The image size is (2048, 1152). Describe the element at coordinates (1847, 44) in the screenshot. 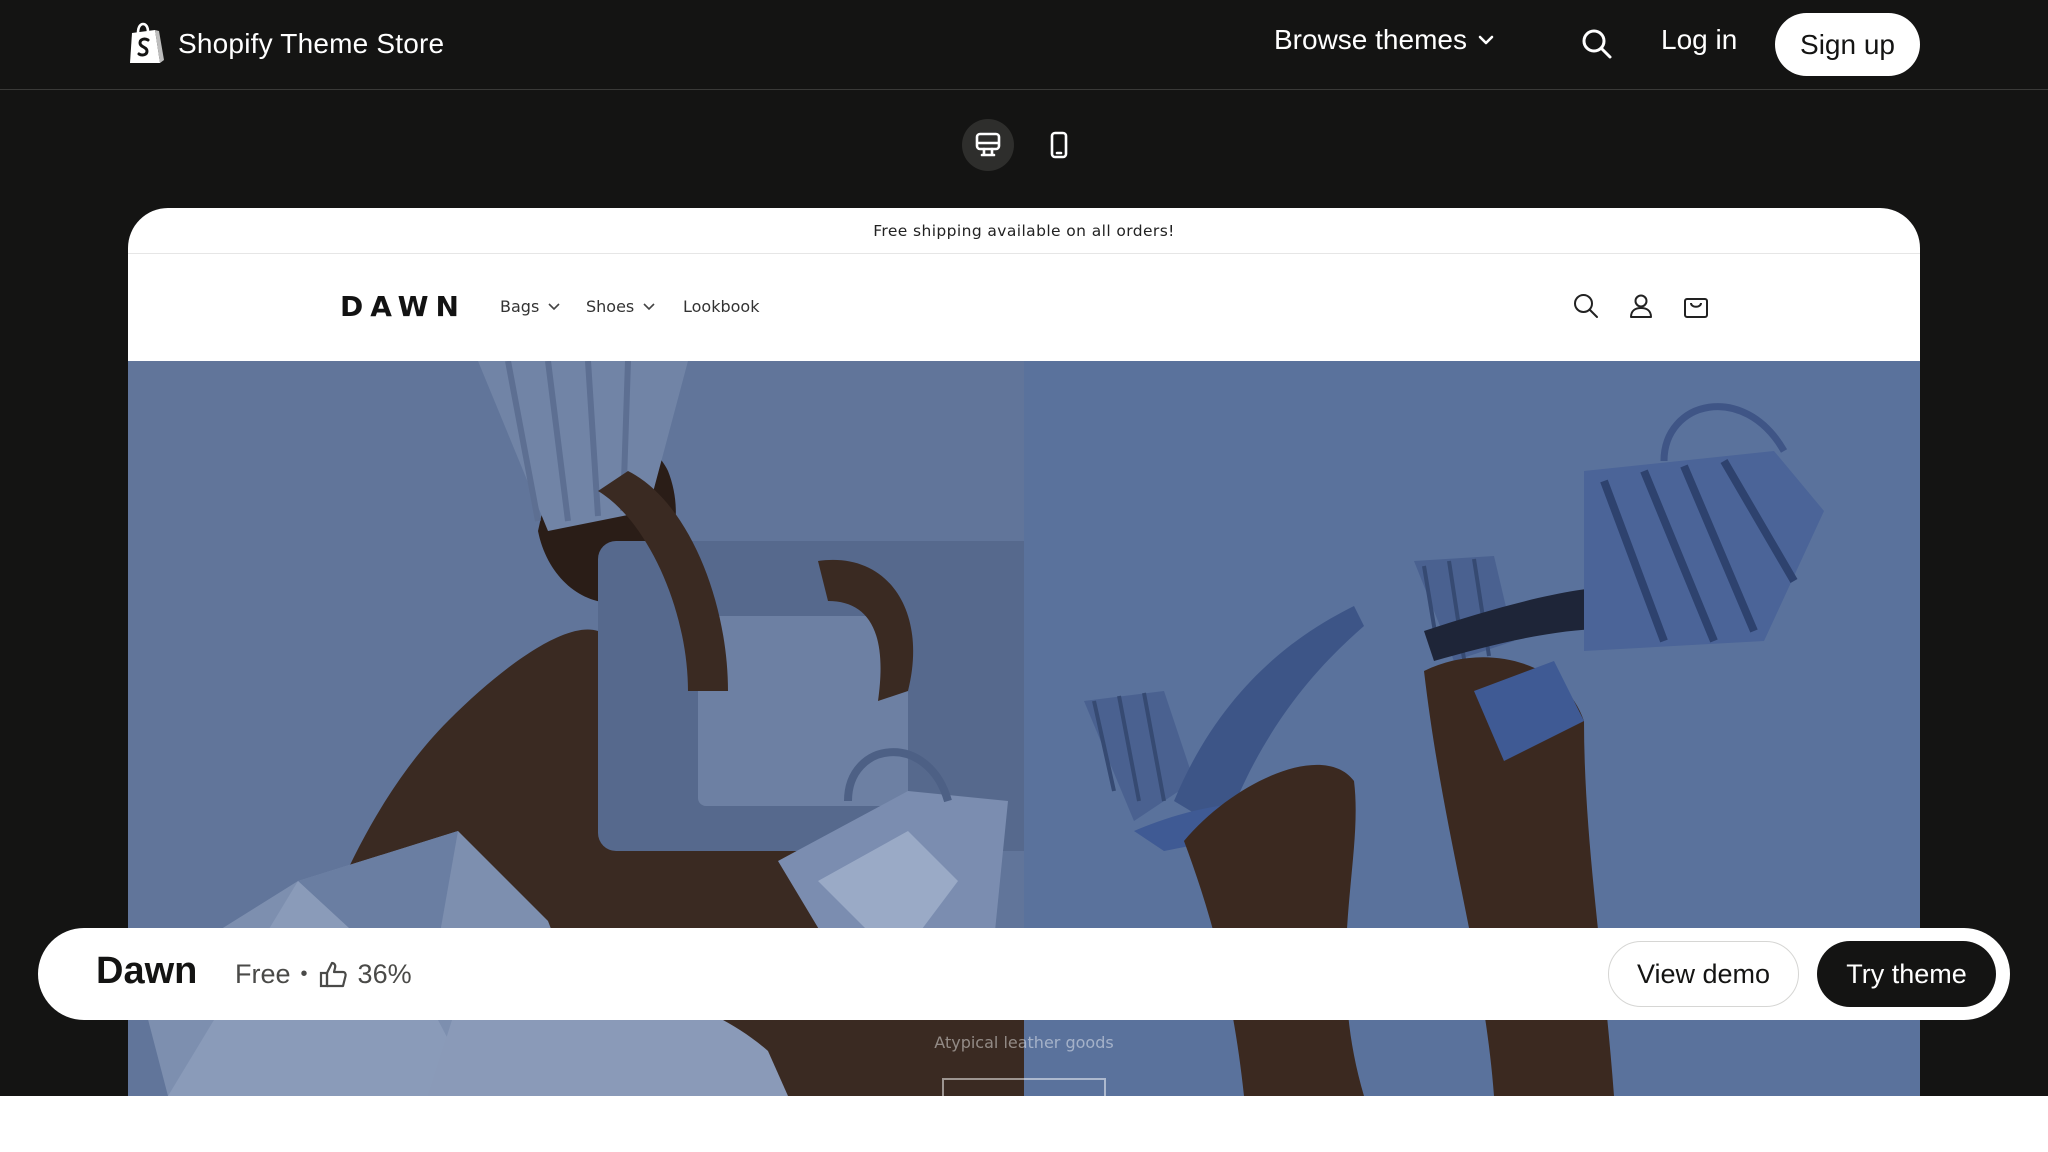

I see `signup-button: Sign up` at that location.